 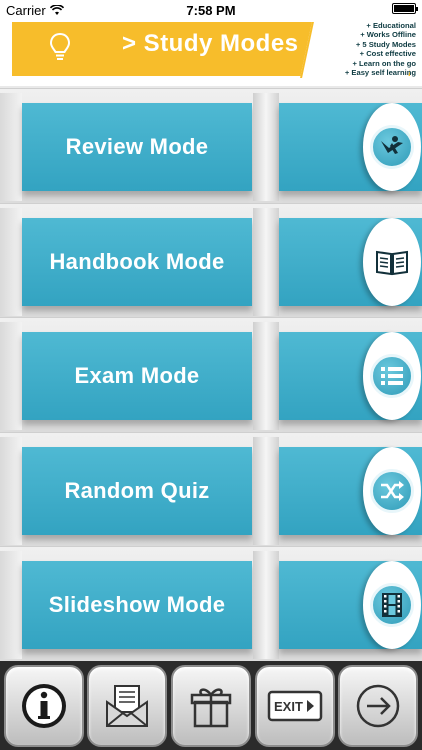 What do you see at coordinates (388, 35) in the screenshot?
I see `feature-item: + Works Offline` at bounding box center [388, 35].